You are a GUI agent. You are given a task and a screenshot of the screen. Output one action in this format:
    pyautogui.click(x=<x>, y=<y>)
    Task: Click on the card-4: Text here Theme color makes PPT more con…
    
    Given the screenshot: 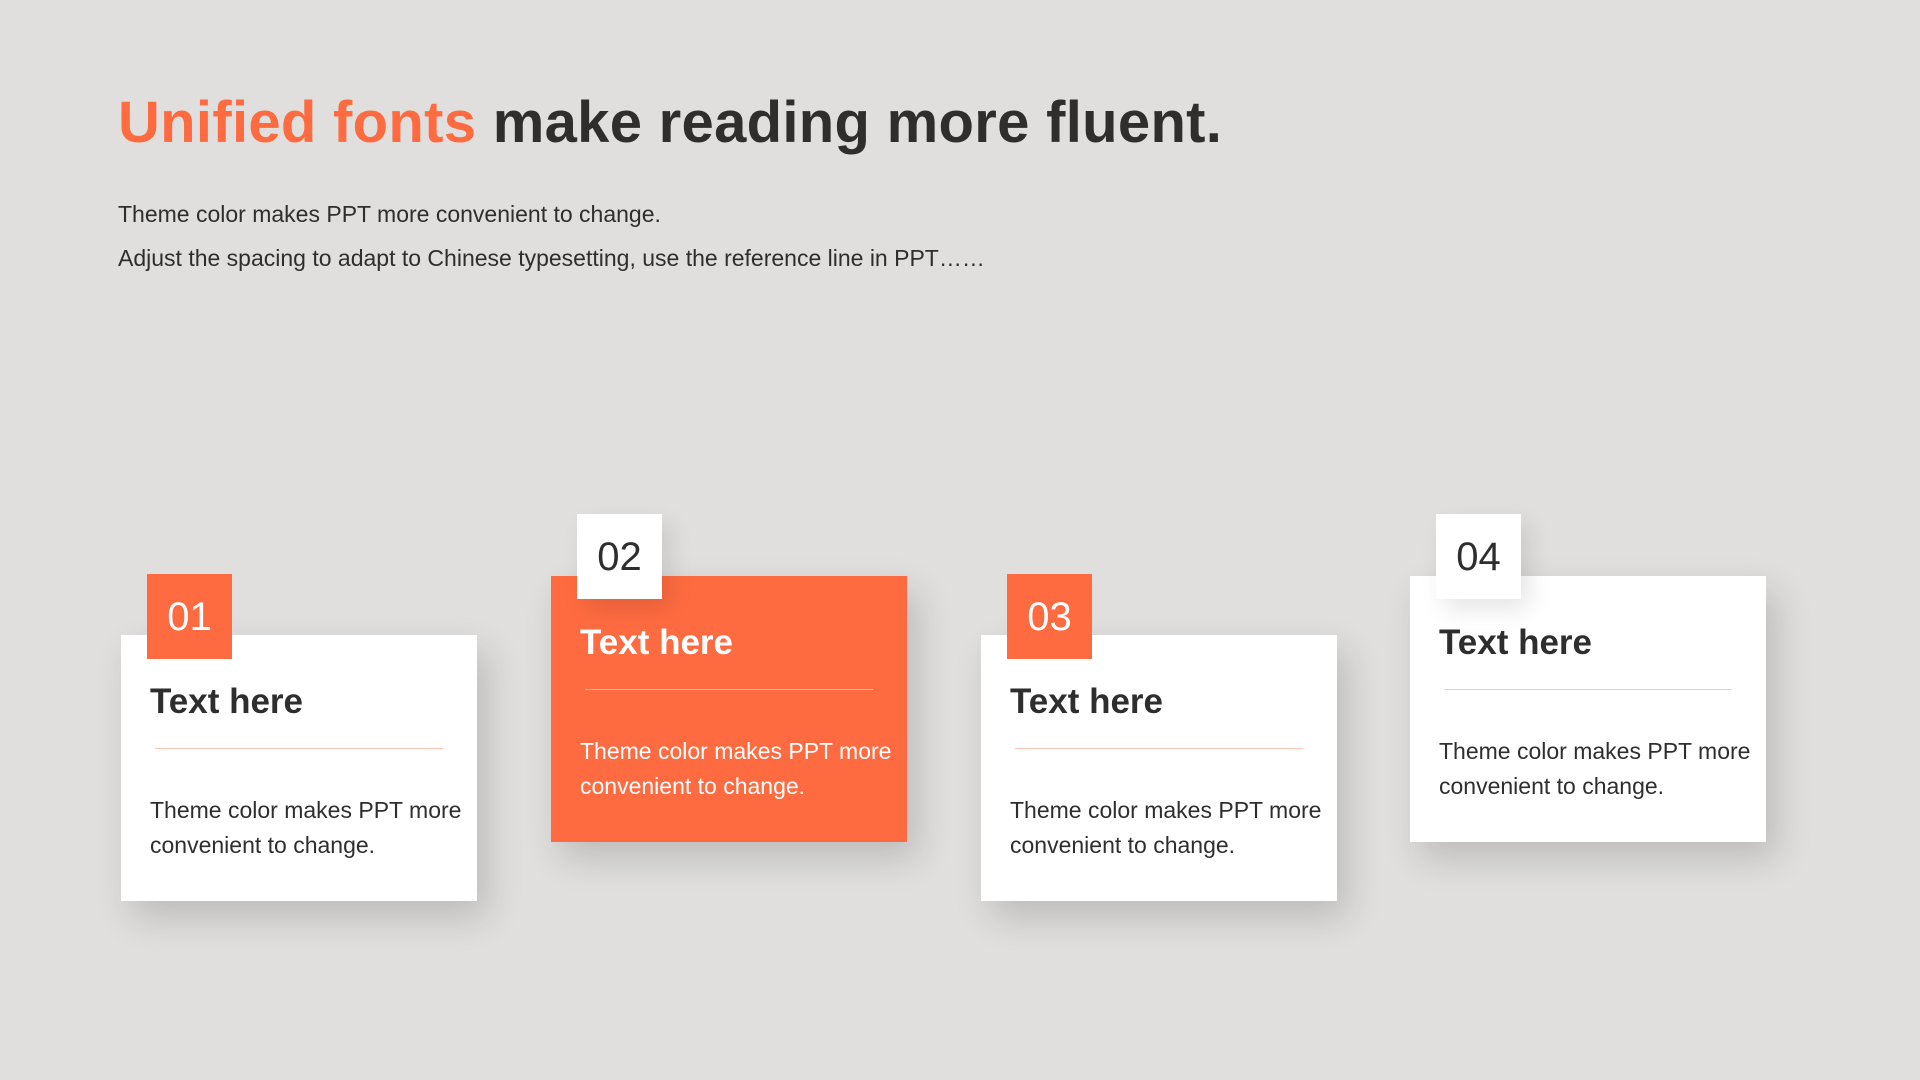 What is the action you would take?
    pyautogui.click(x=1588, y=709)
    